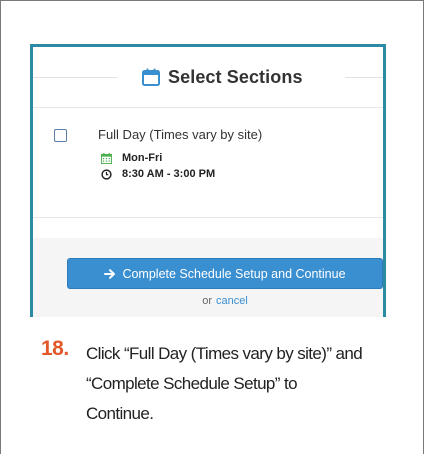  I want to click on complete-schedule-label: Complete Schedule Setup and Continue, so click(234, 273).